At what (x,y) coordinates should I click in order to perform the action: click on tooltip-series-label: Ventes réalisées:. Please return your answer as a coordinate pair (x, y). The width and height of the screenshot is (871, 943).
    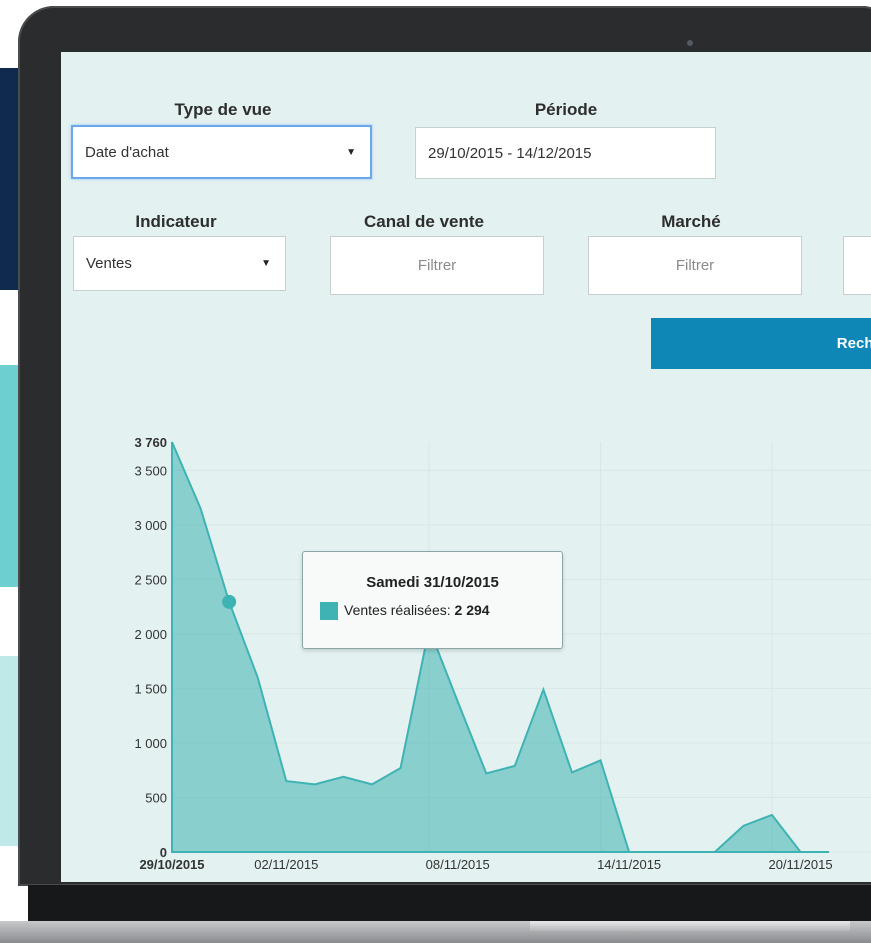
    Looking at the image, I should click on (397, 610).